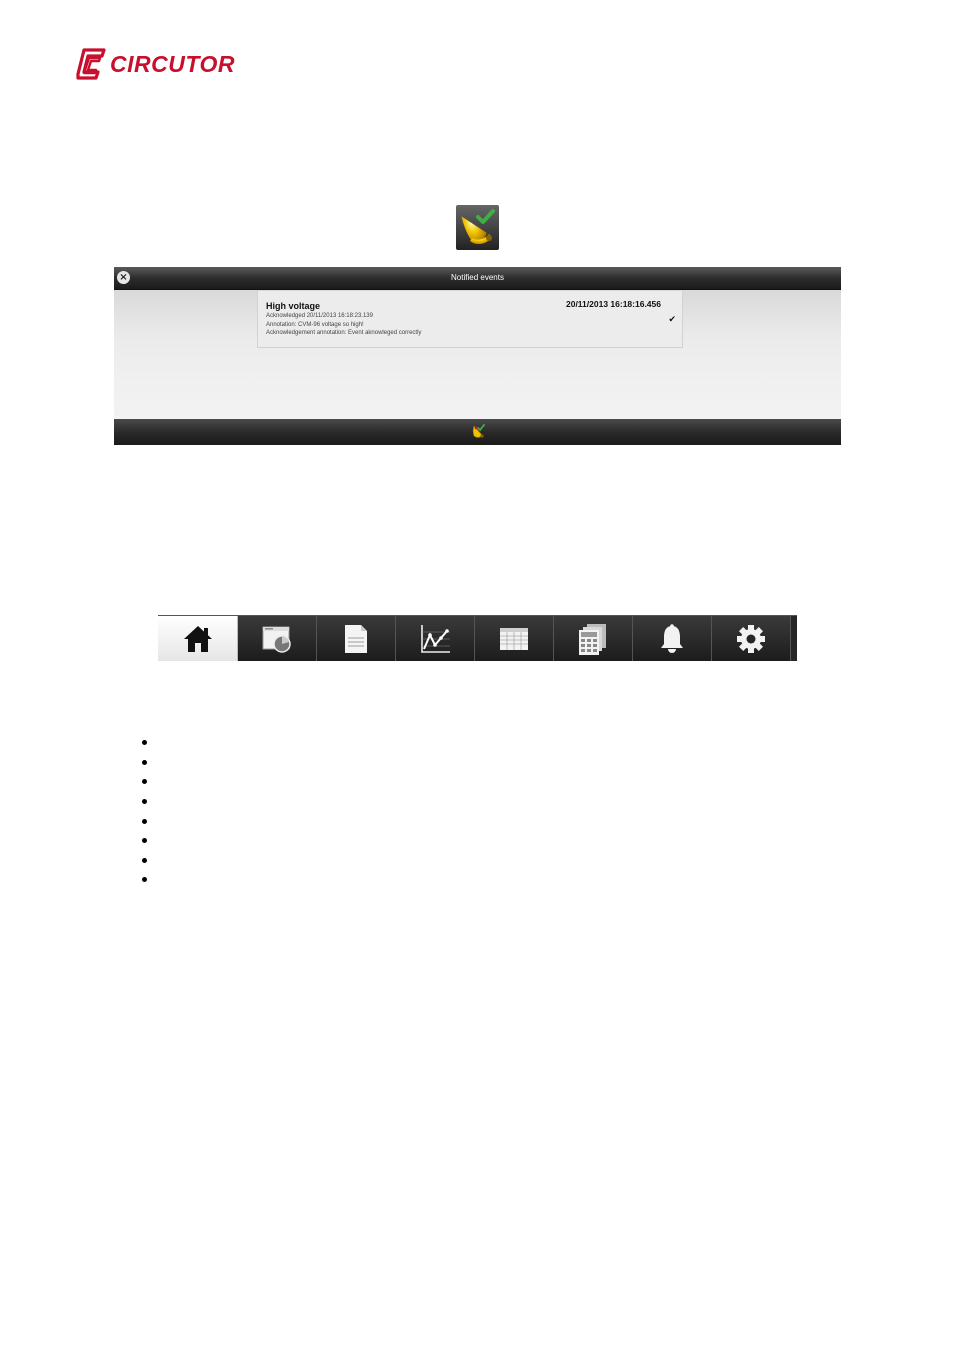 The height and width of the screenshot is (1350, 954). I want to click on main-navbar, so click(477, 638).